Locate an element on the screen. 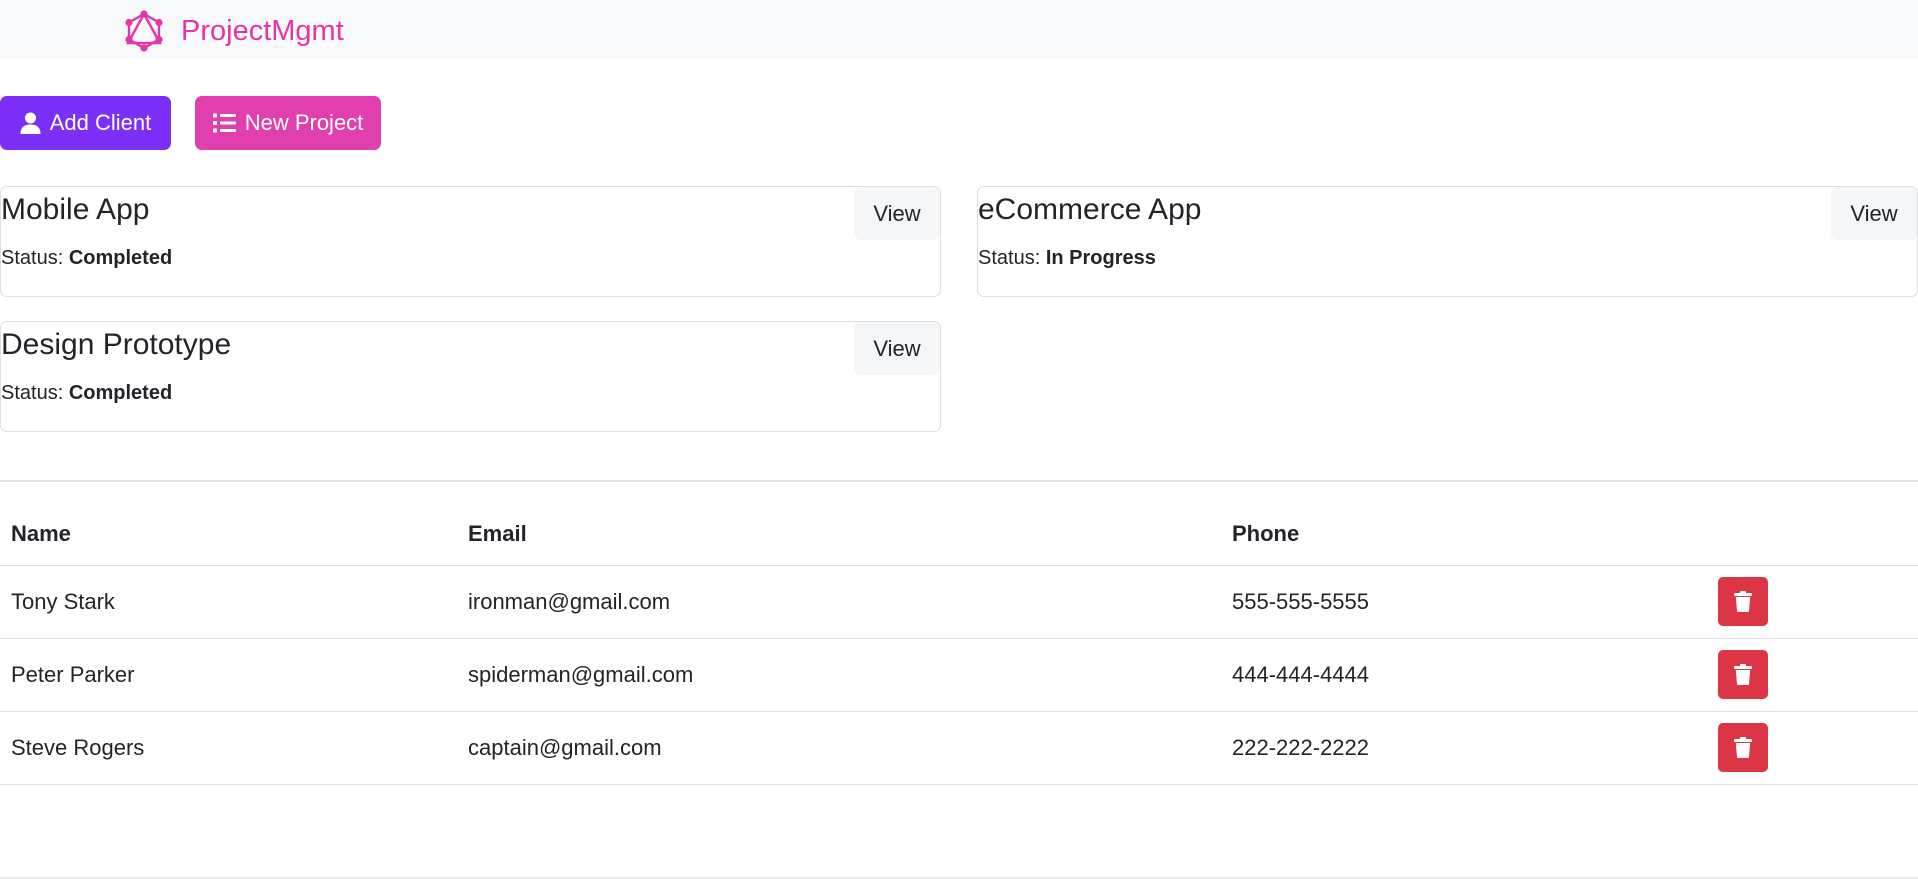 The width and height of the screenshot is (1918, 879). table-header-row: Name Email Phone is located at coordinates (959, 535).